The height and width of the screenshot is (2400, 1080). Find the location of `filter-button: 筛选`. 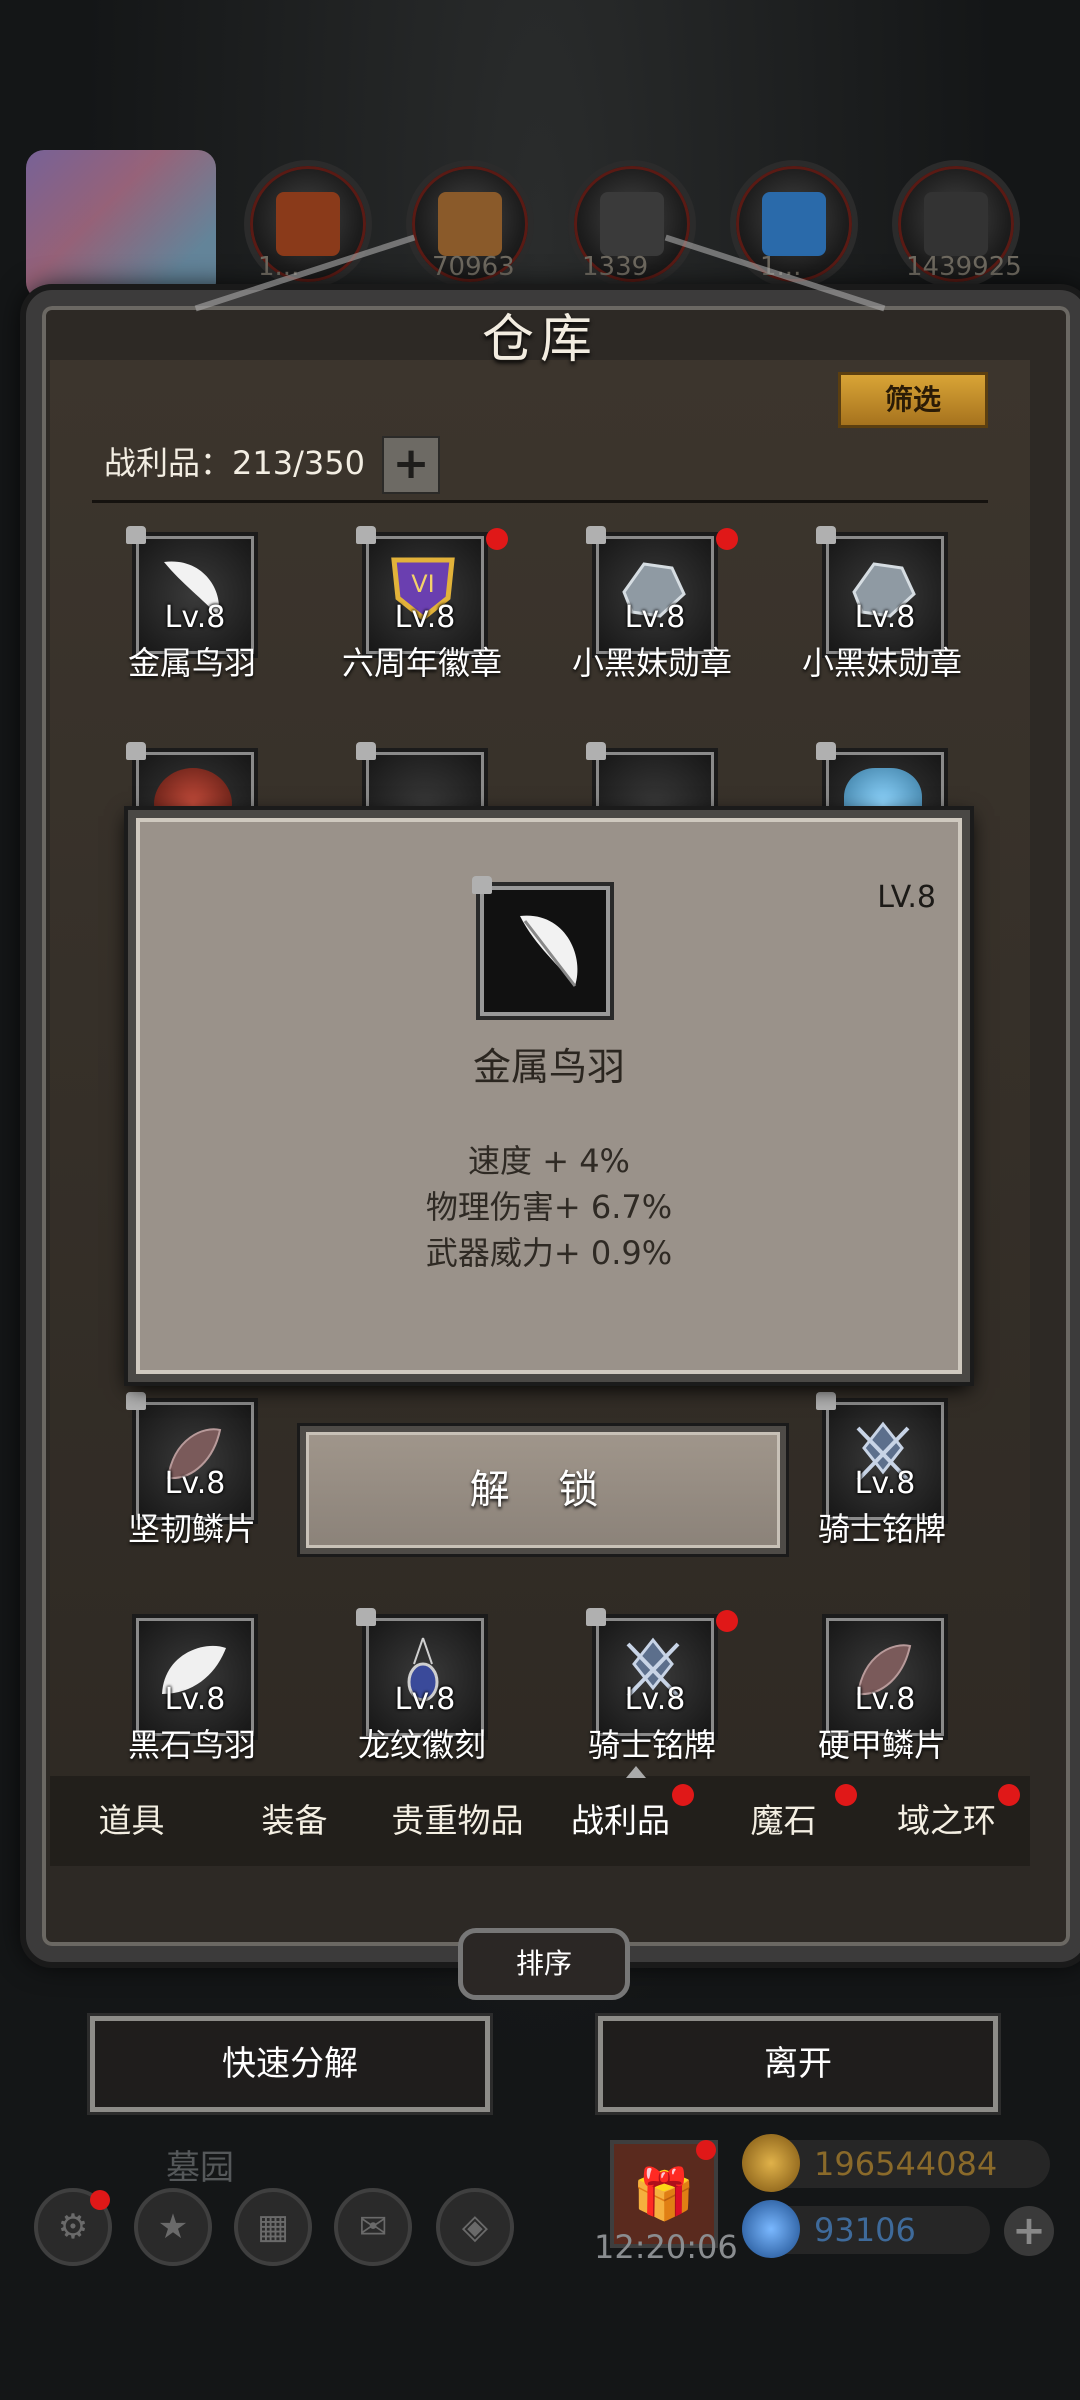

filter-button: 筛选 is located at coordinates (913, 400).